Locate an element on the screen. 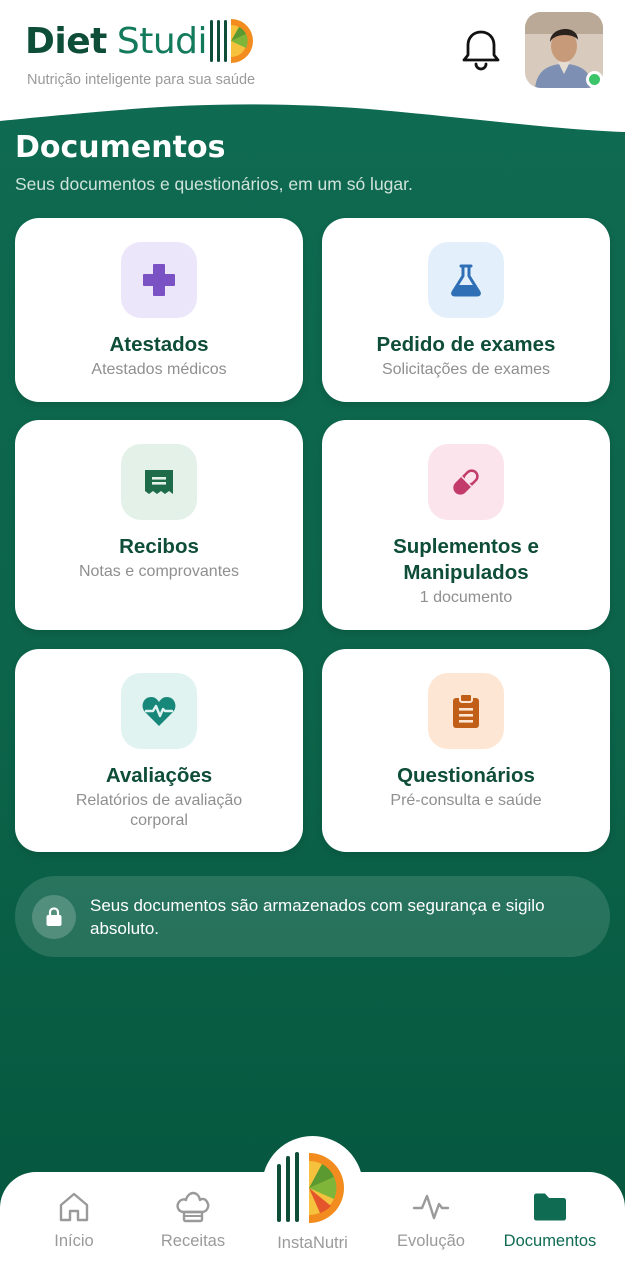 This screenshot has width=625, height=1280. card-subtitle: Solicitações de exames is located at coordinates (466, 369).